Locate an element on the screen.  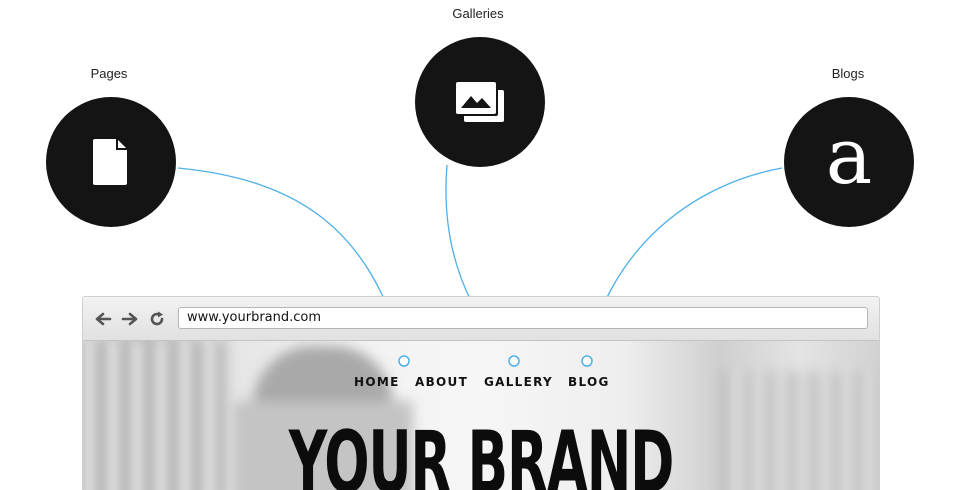
blogs-circle: a is located at coordinates (849, 162).